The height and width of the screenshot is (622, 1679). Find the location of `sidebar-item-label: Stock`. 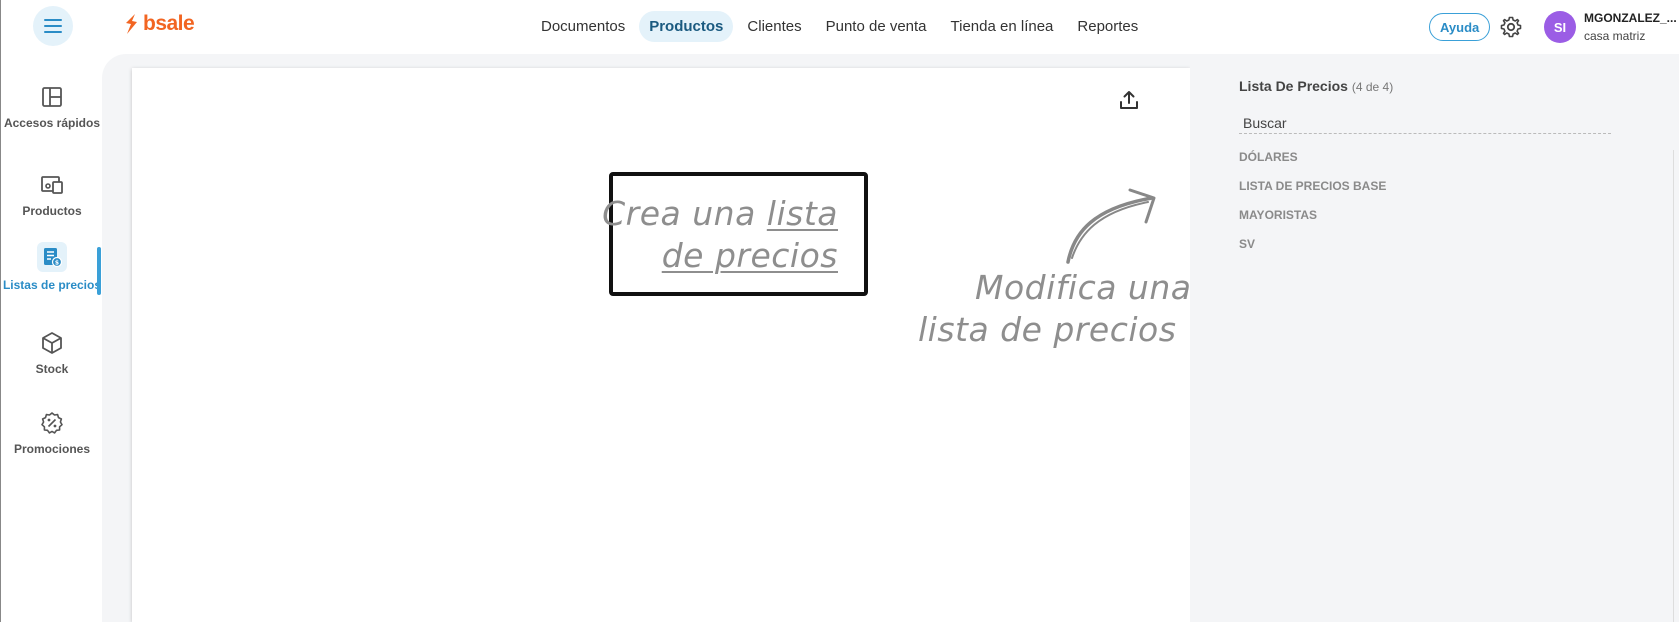

sidebar-item-label: Stock is located at coordinates (52, 369).